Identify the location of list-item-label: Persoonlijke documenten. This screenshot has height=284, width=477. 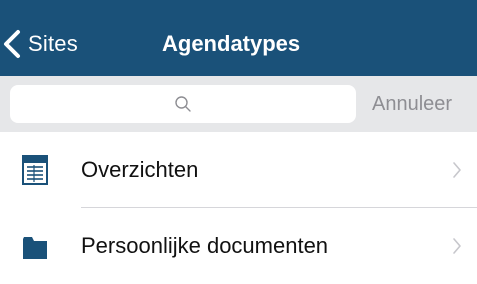
(205, 245).